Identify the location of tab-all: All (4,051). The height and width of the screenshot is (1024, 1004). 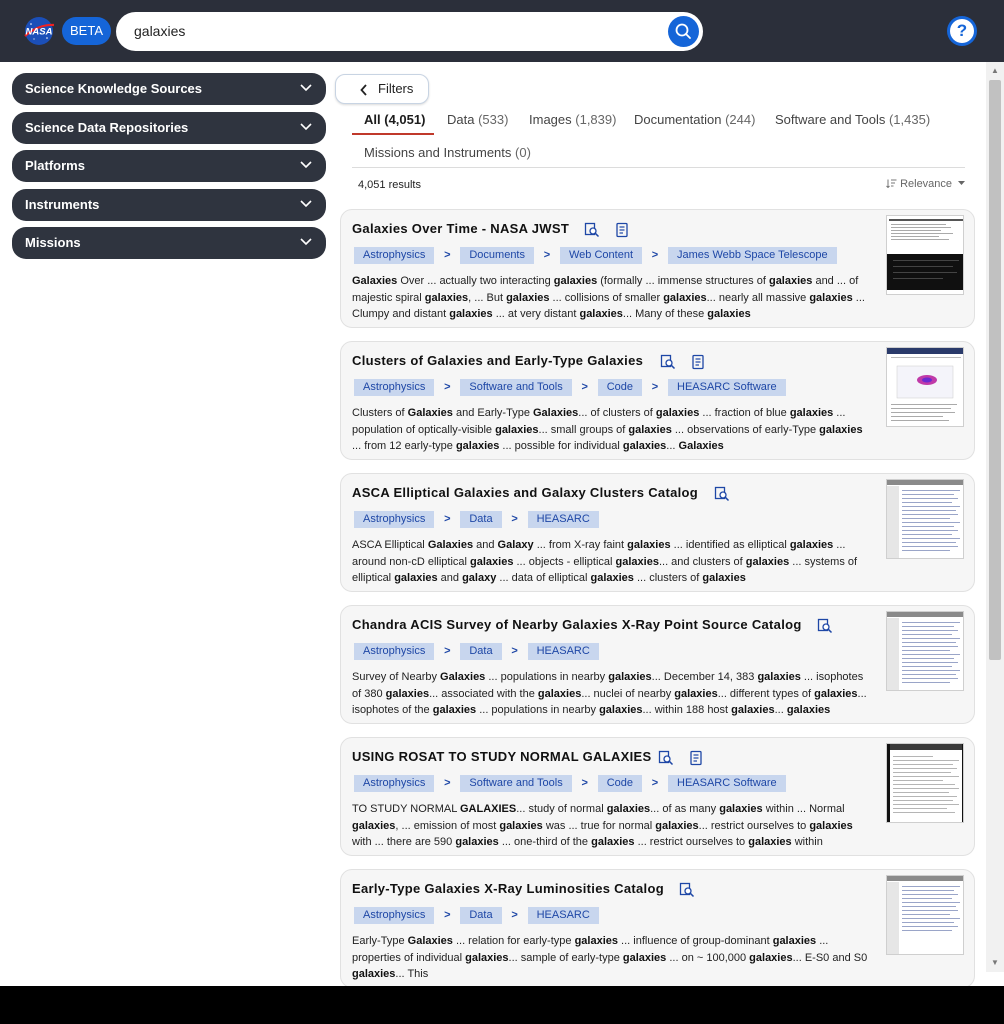
(394, 120).